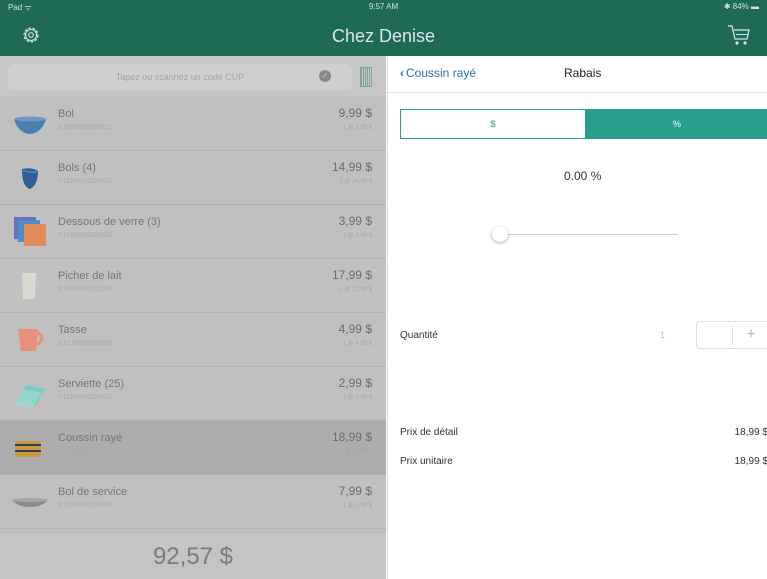 Image resolution: width=767 pixels, height=579 pixels. What do you see at coordinates (30, 396) in the screenshot?
I see `napkins-icon` at bounding box center [30, 396].